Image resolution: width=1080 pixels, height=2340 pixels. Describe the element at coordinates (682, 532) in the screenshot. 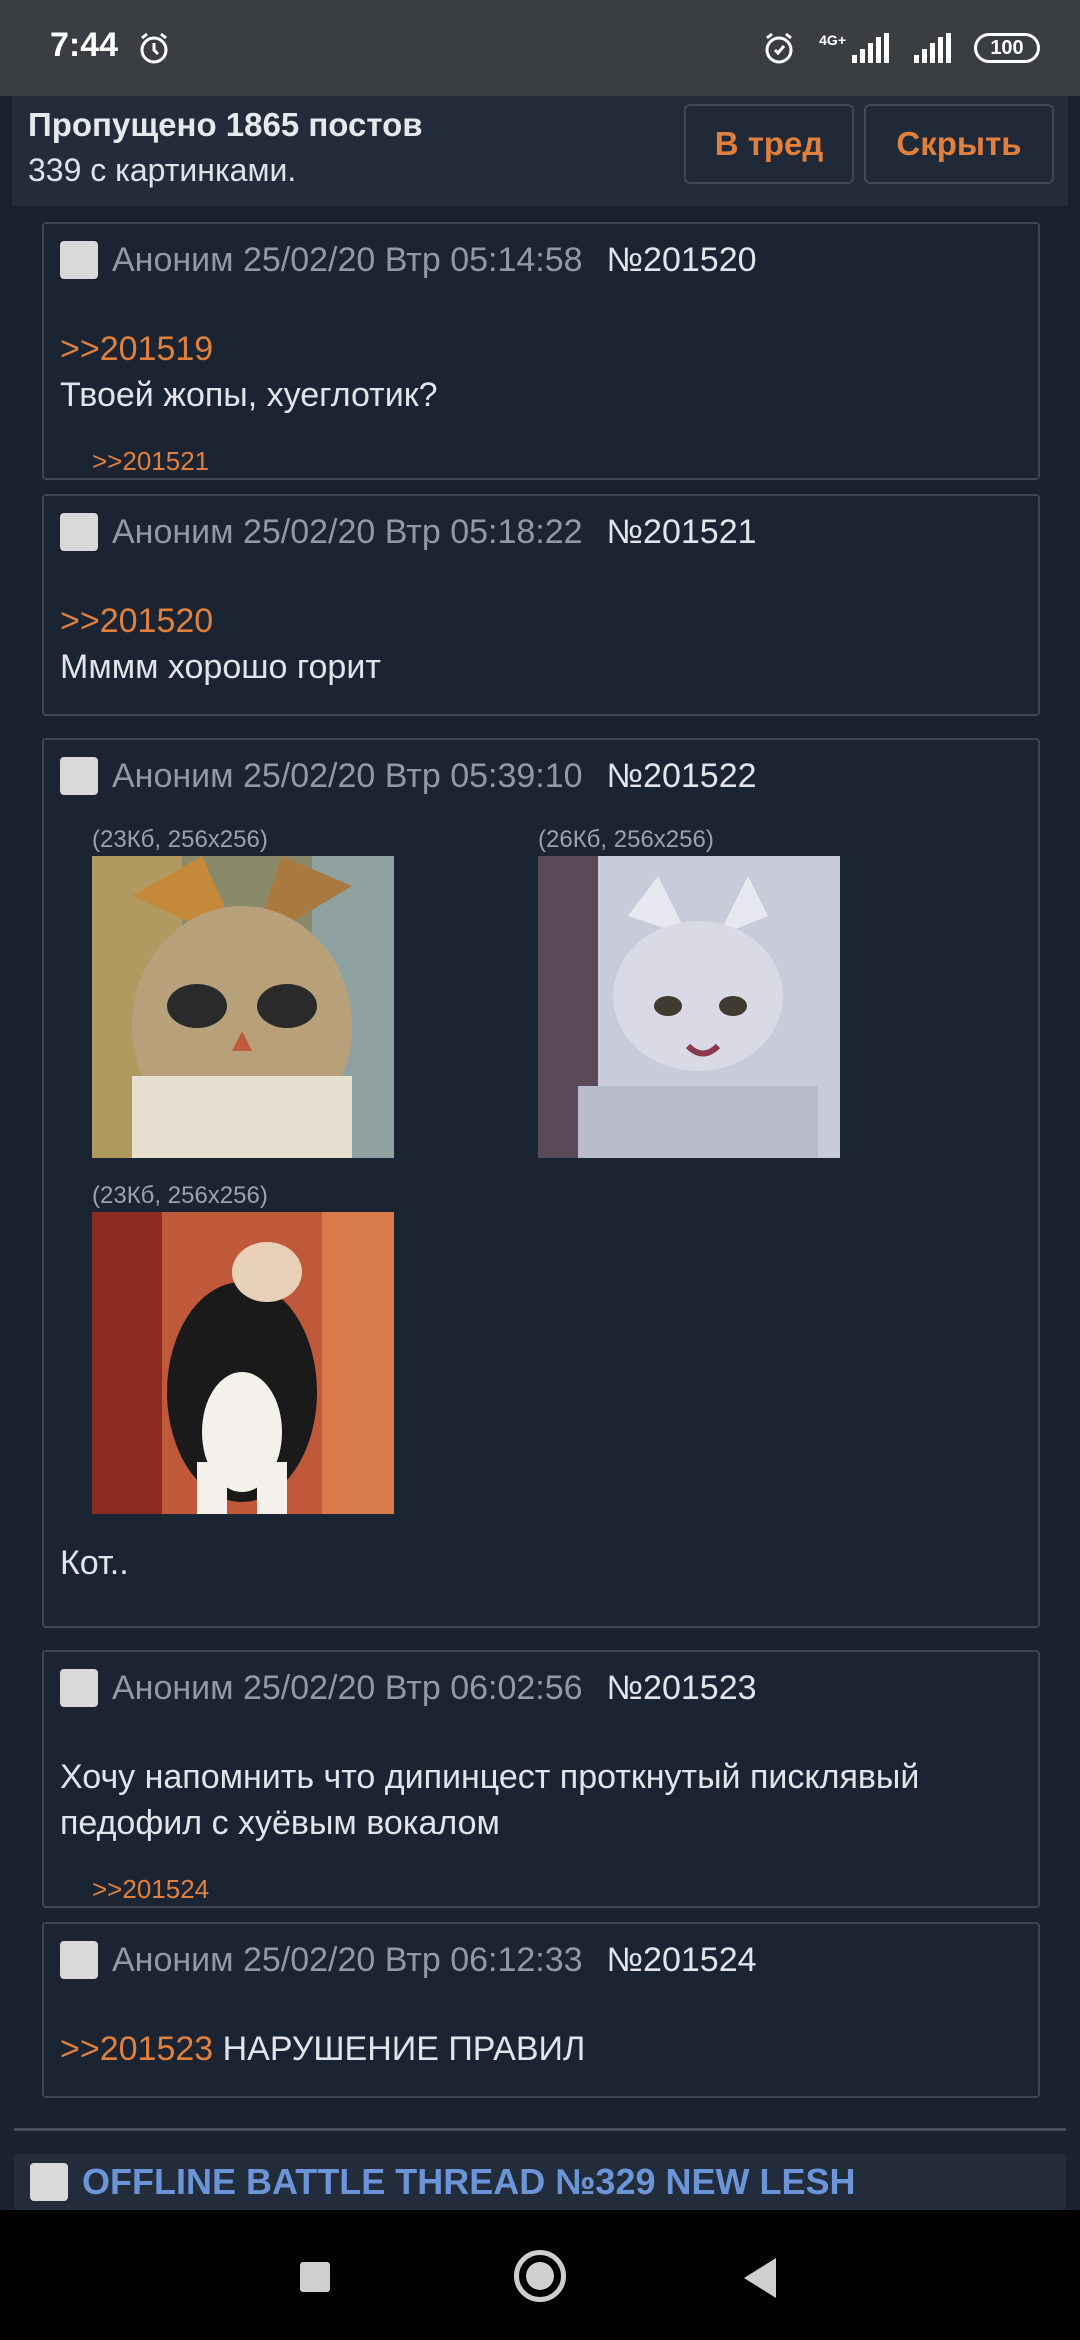

I see `post-number: №201521` at that location.